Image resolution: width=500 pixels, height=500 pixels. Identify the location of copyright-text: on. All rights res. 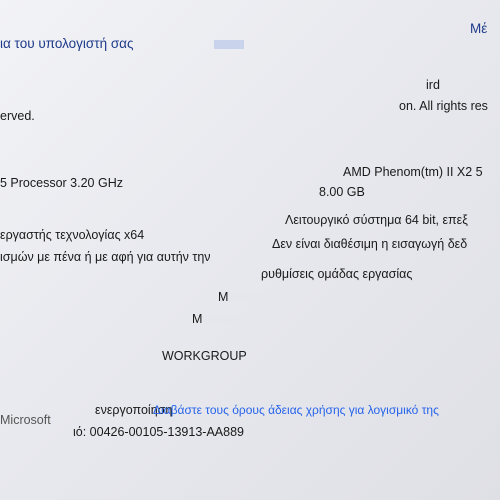
(443, 106).